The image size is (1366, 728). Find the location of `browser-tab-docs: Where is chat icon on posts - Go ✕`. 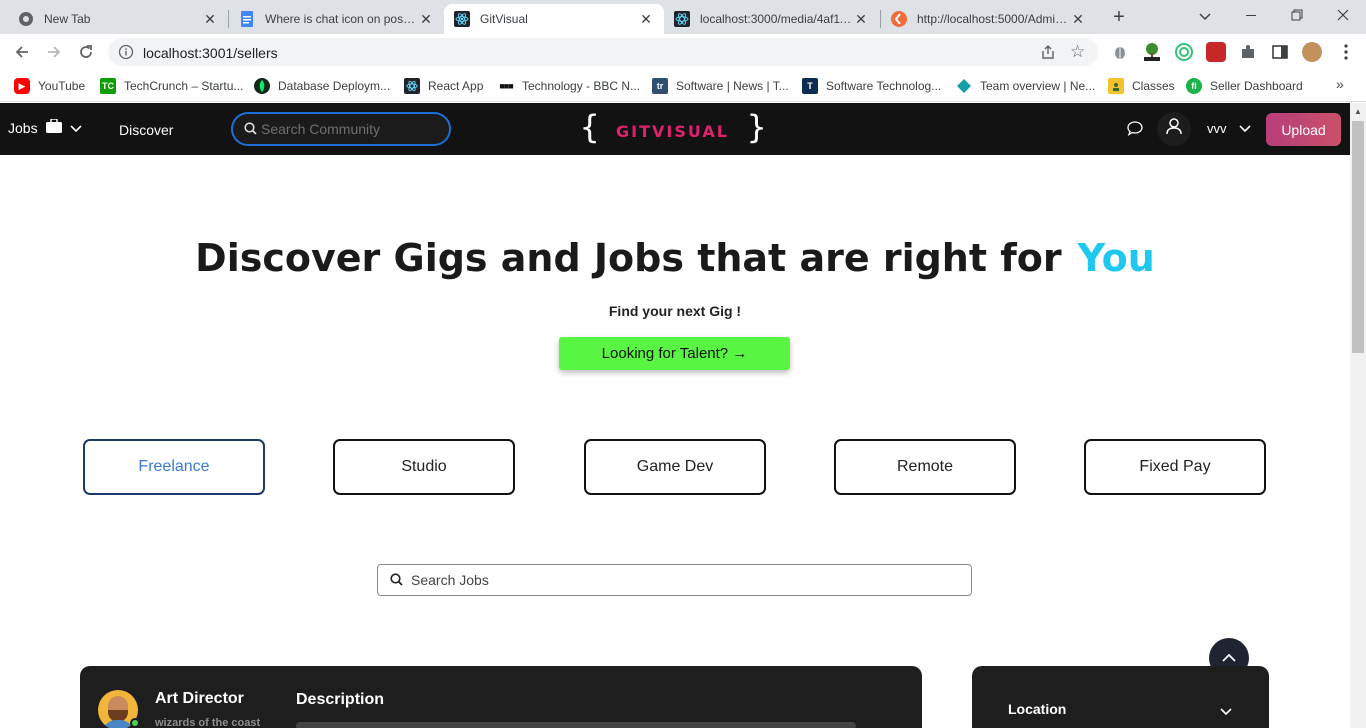

browser-tab-docs: Where is chat icon on posts - Go ✕ is located at coordinates (336, 19).